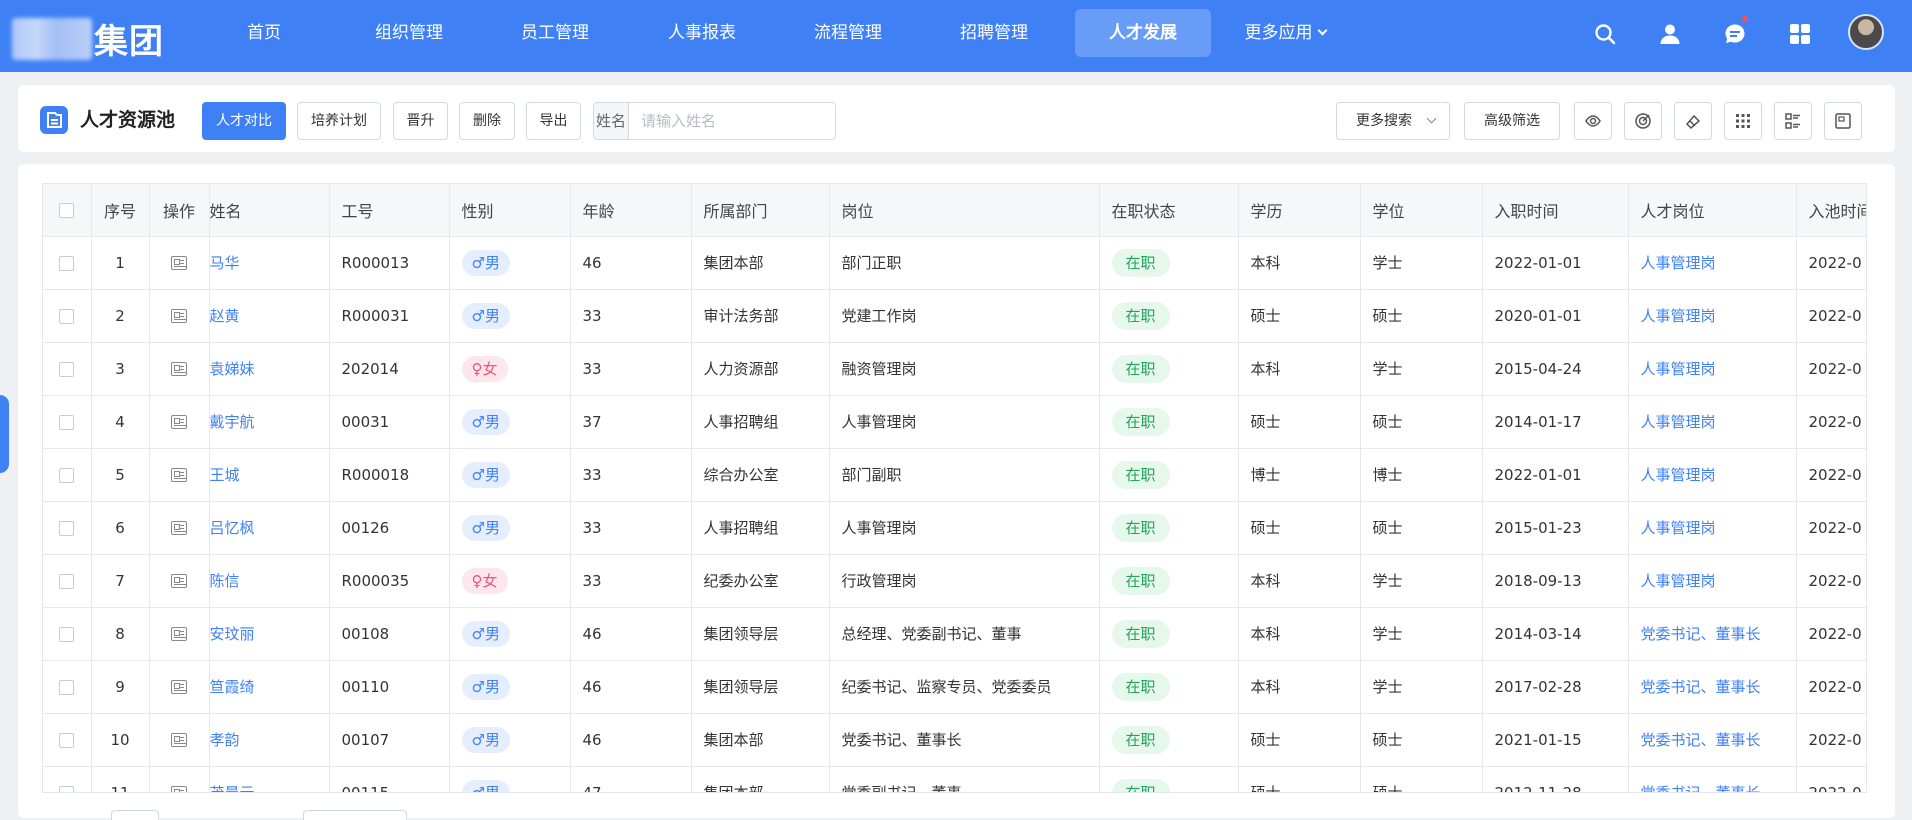 This screenshot has height=820, width=1912. Describe the element at coordinates (1143, 33) in the screenshot. I see `nav-item-6: 人才发展` at that location.